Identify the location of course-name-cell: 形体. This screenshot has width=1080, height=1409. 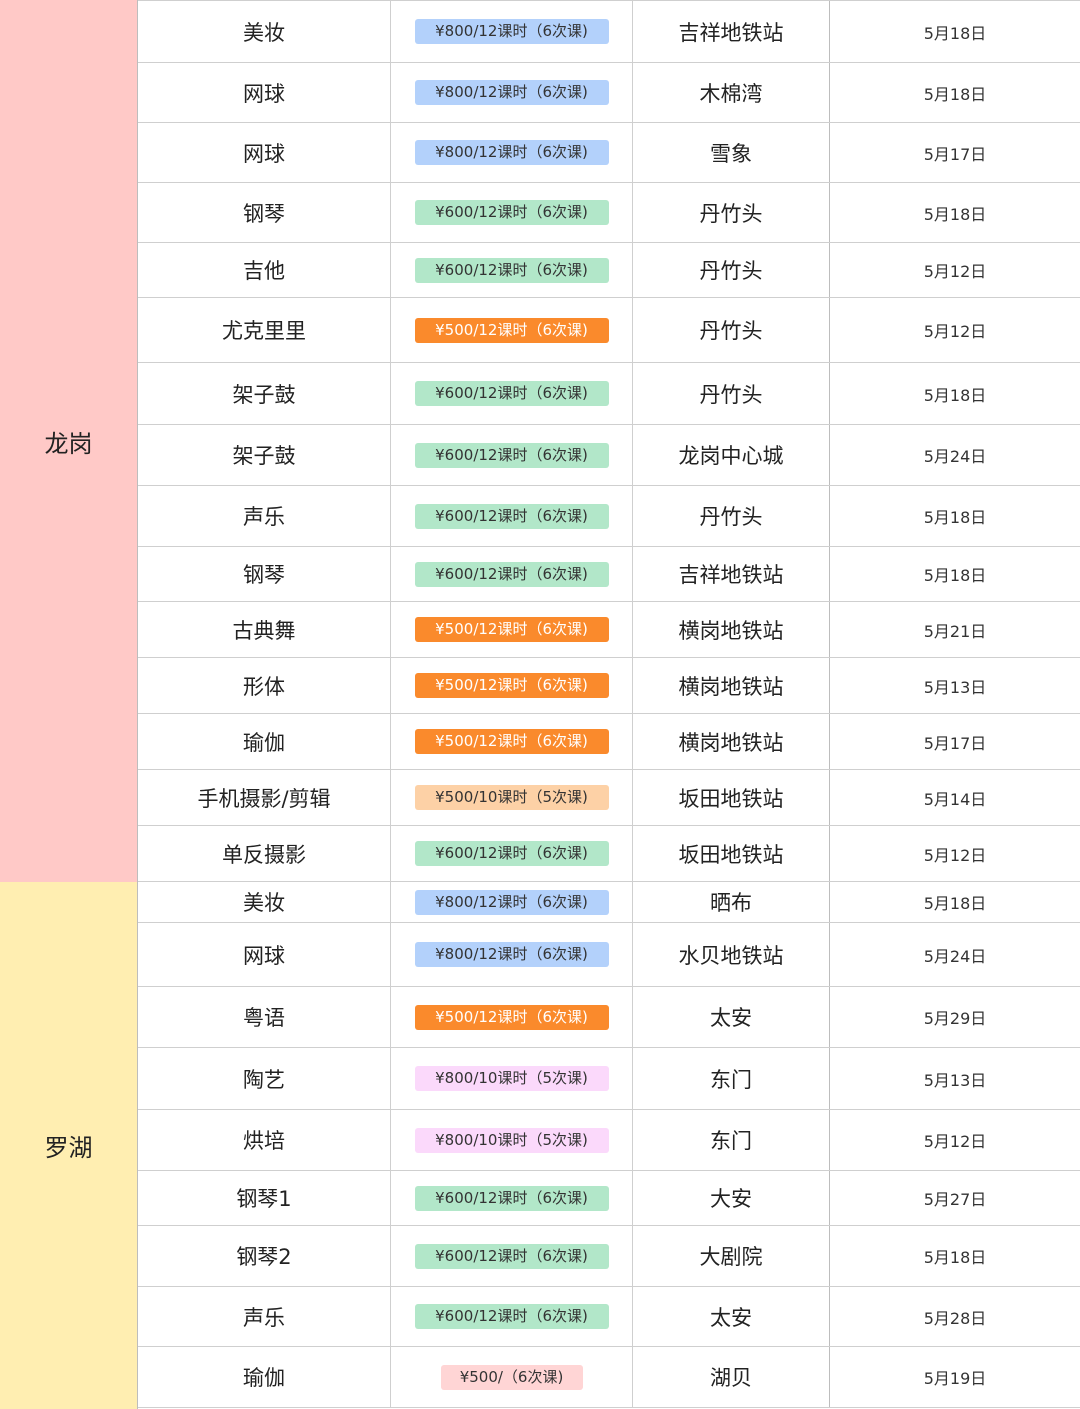
(264, 685).